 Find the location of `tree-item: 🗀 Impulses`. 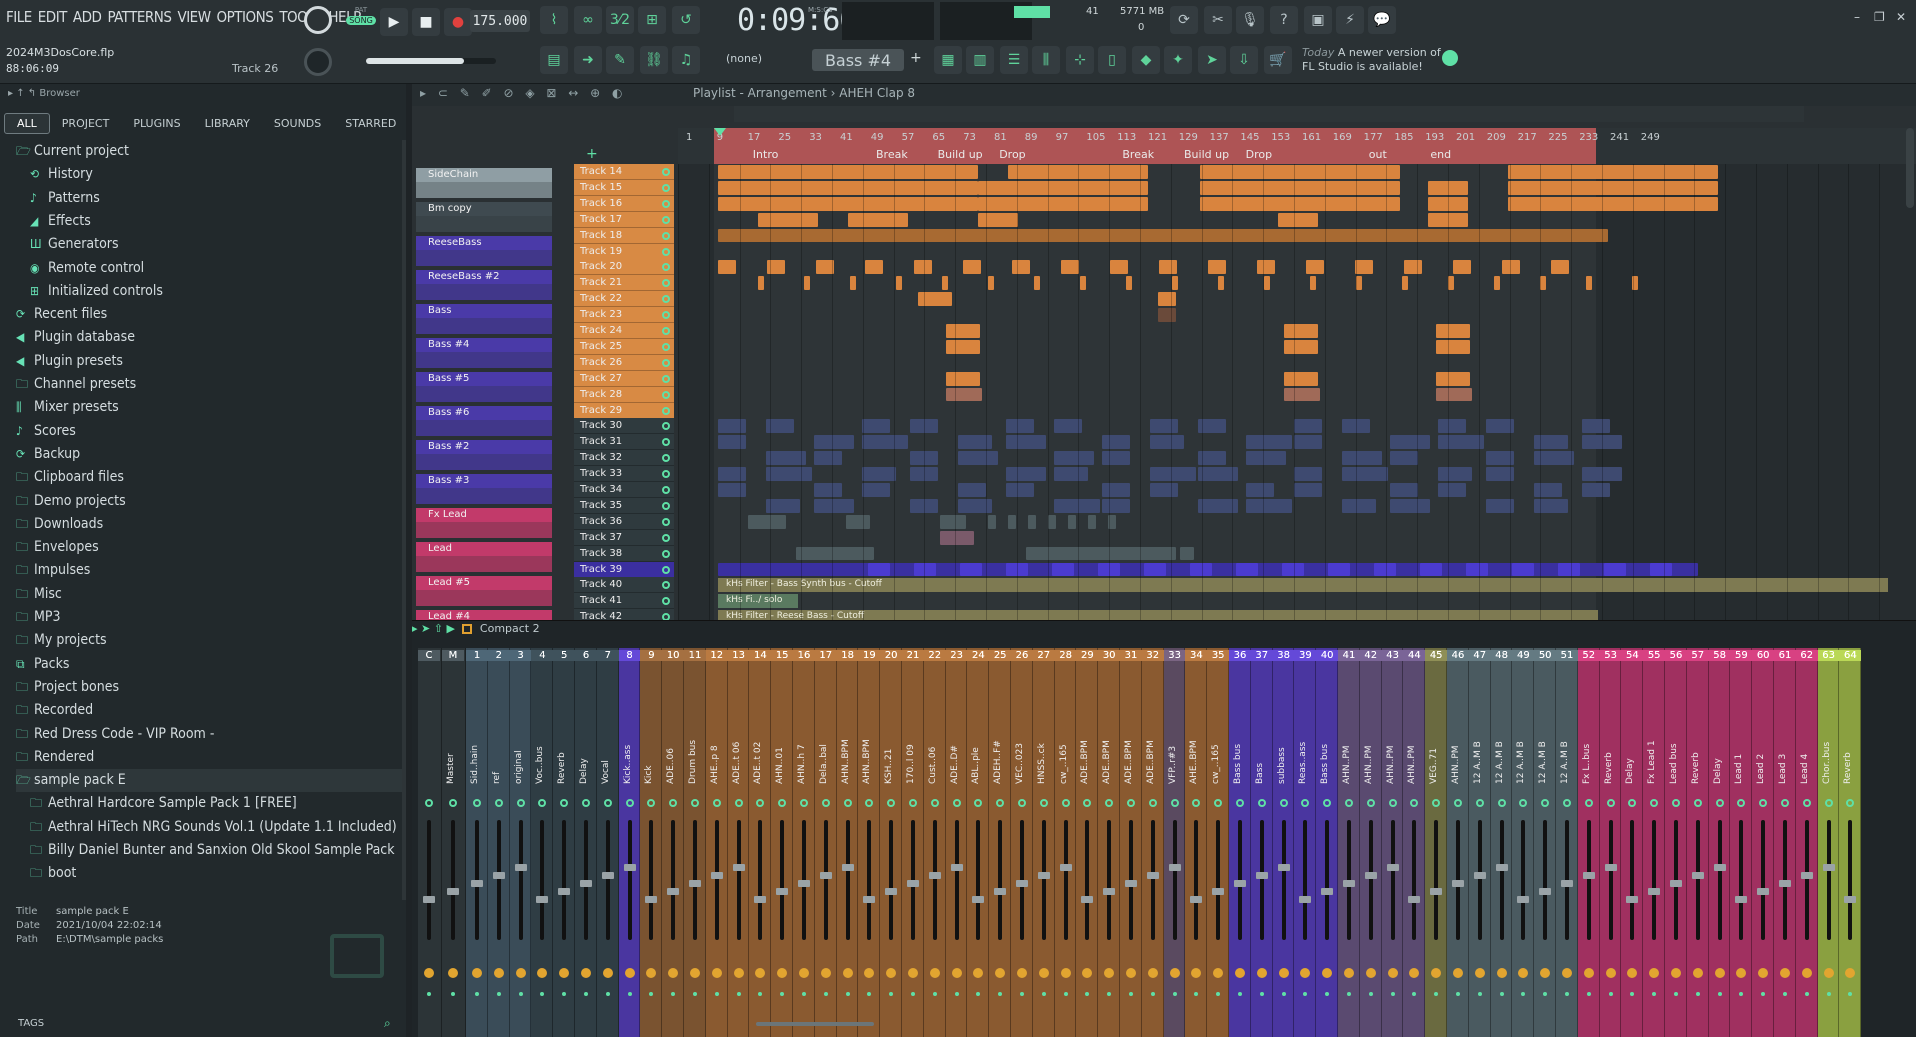

tree-item: 🗀 Impulses is located at coordinates (211, 570).